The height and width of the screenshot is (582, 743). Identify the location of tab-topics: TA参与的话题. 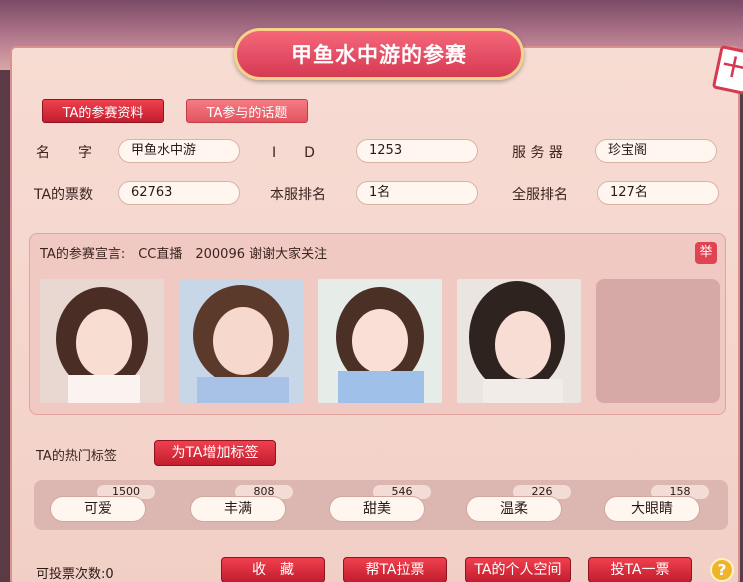
(247, 111).